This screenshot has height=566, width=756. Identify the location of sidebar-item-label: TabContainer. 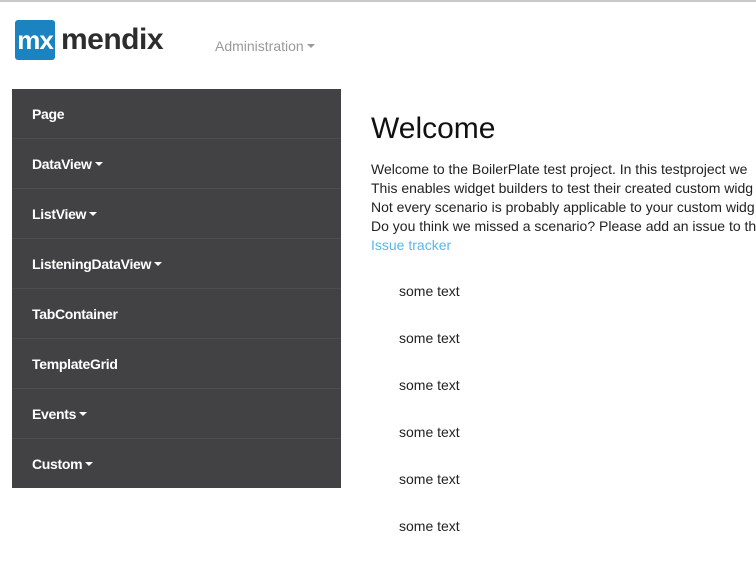
(75, 313).